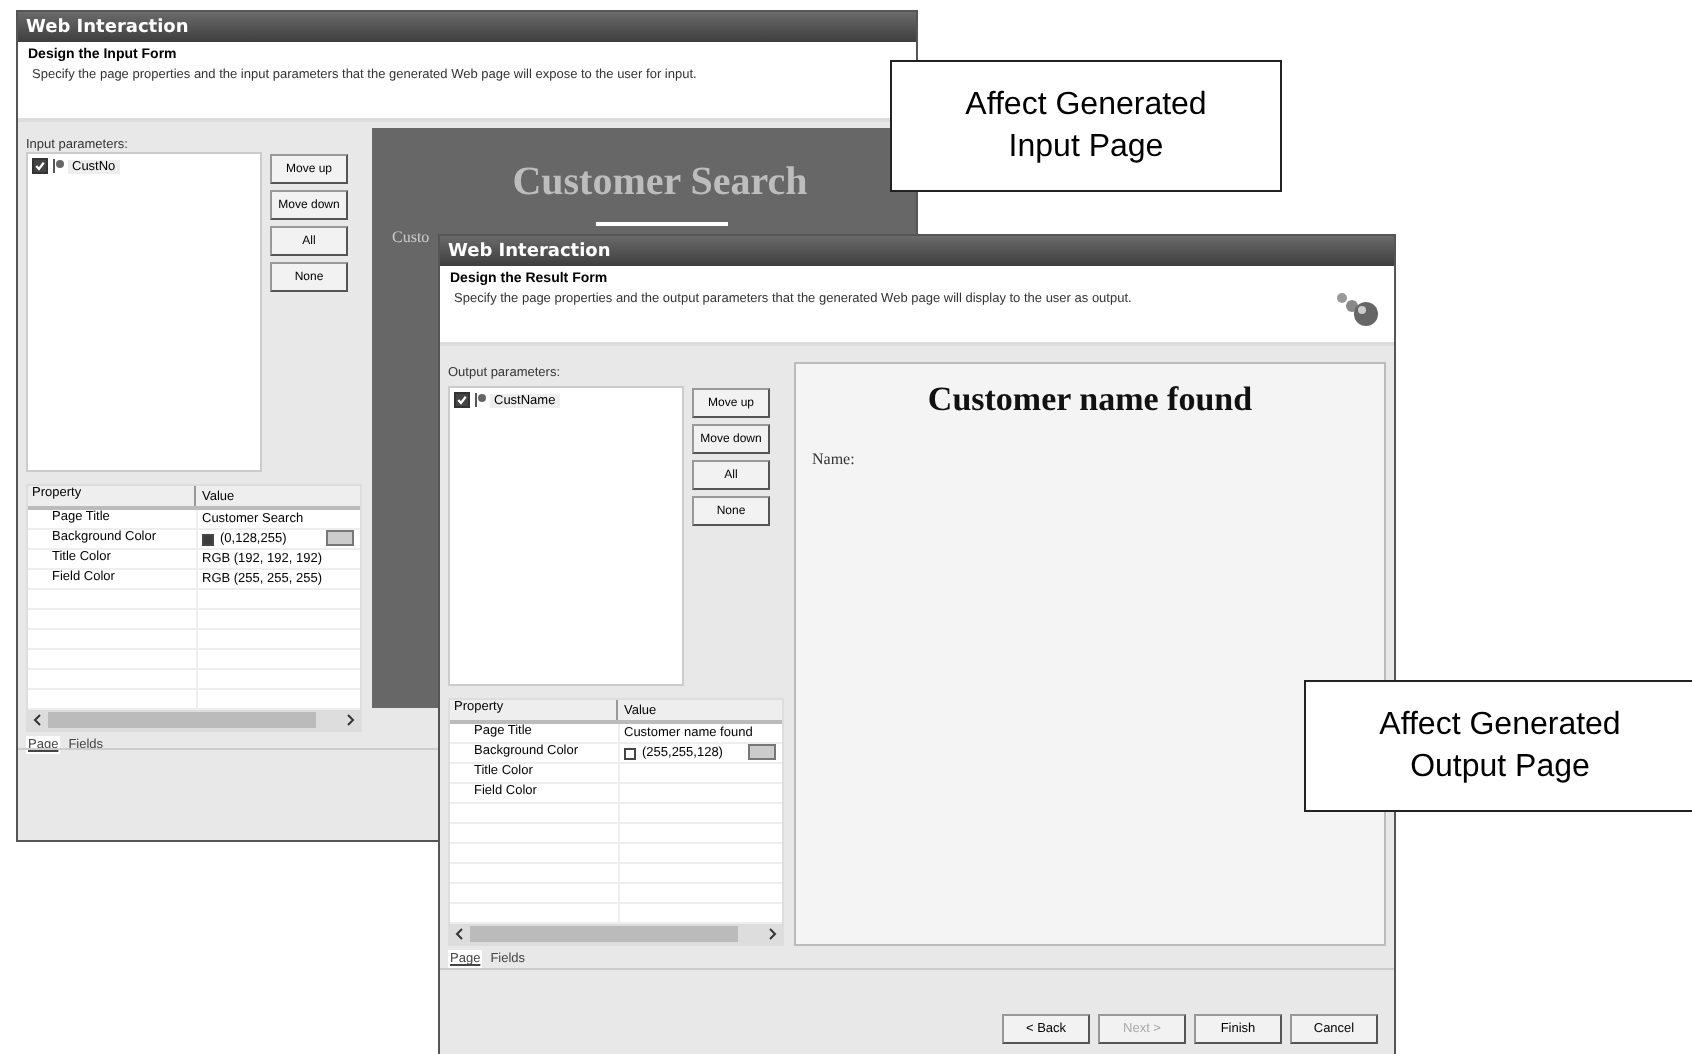  I want to click on field-label: Custo, so click(411, 237).